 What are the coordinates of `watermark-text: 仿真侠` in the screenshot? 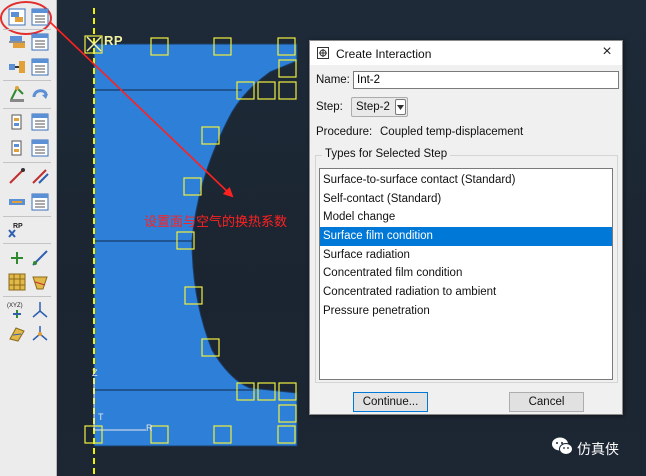 It's located at (598, 449).